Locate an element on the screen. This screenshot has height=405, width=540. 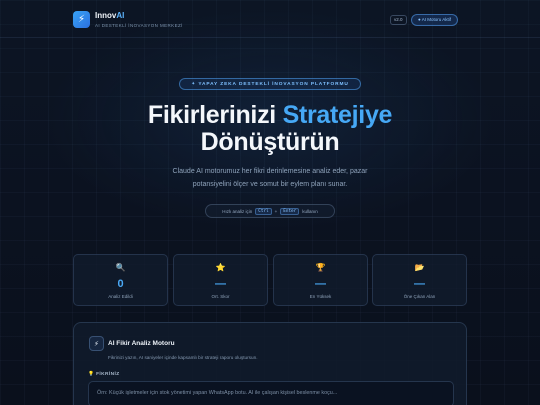
idea-input is located at coordinates (271, 393).